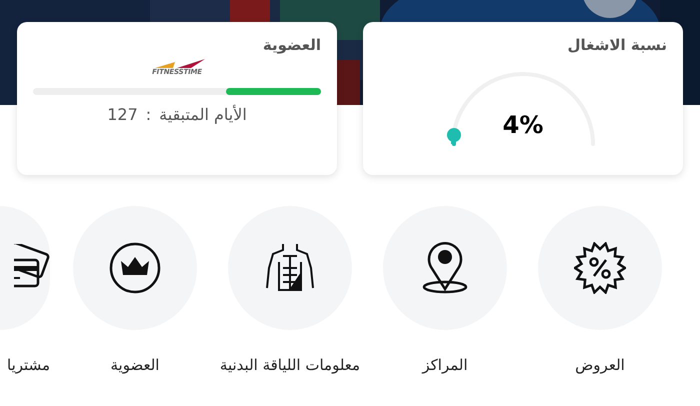 The width and height of the screenshot is (700, 406). I want to click on shortcut-label: العضوية, so click(135, 365).